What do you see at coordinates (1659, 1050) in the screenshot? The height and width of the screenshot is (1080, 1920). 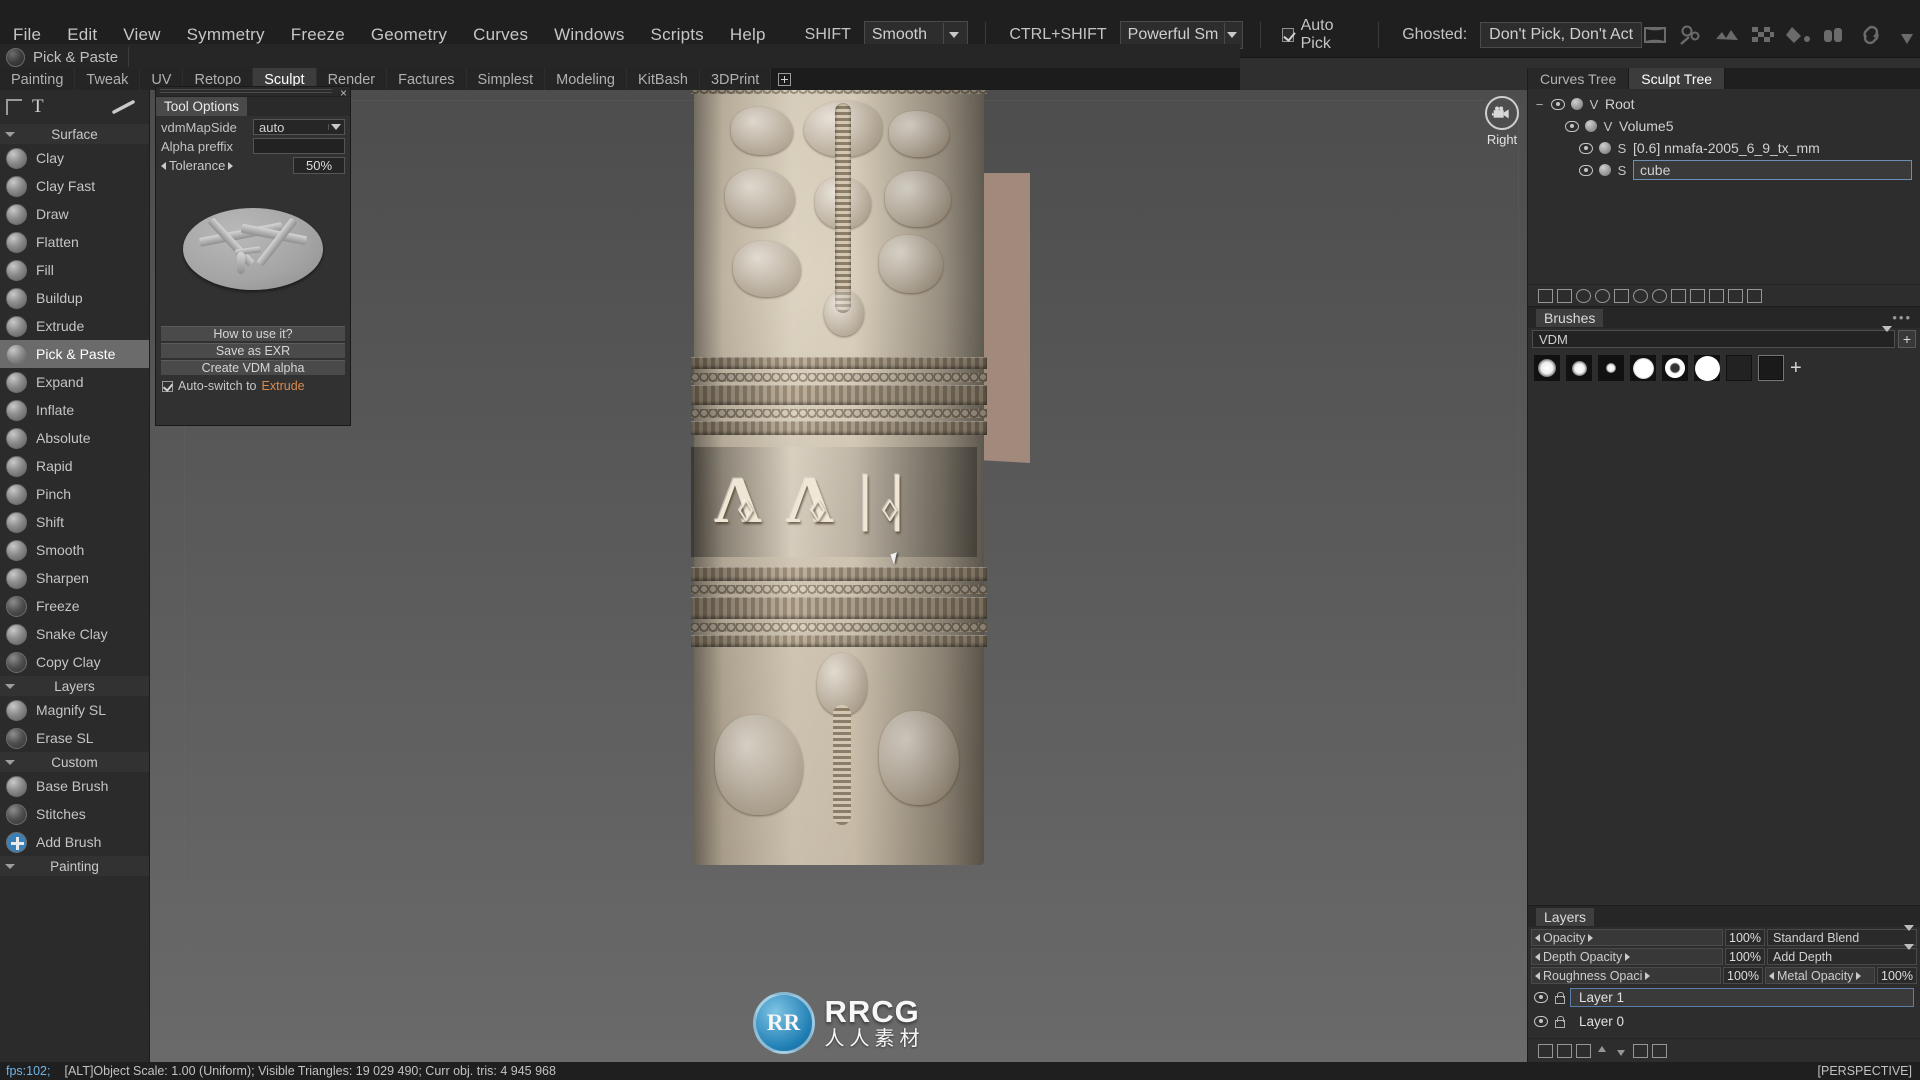 I see `delete-layer-icon` at bounding box center [1659, 1050].